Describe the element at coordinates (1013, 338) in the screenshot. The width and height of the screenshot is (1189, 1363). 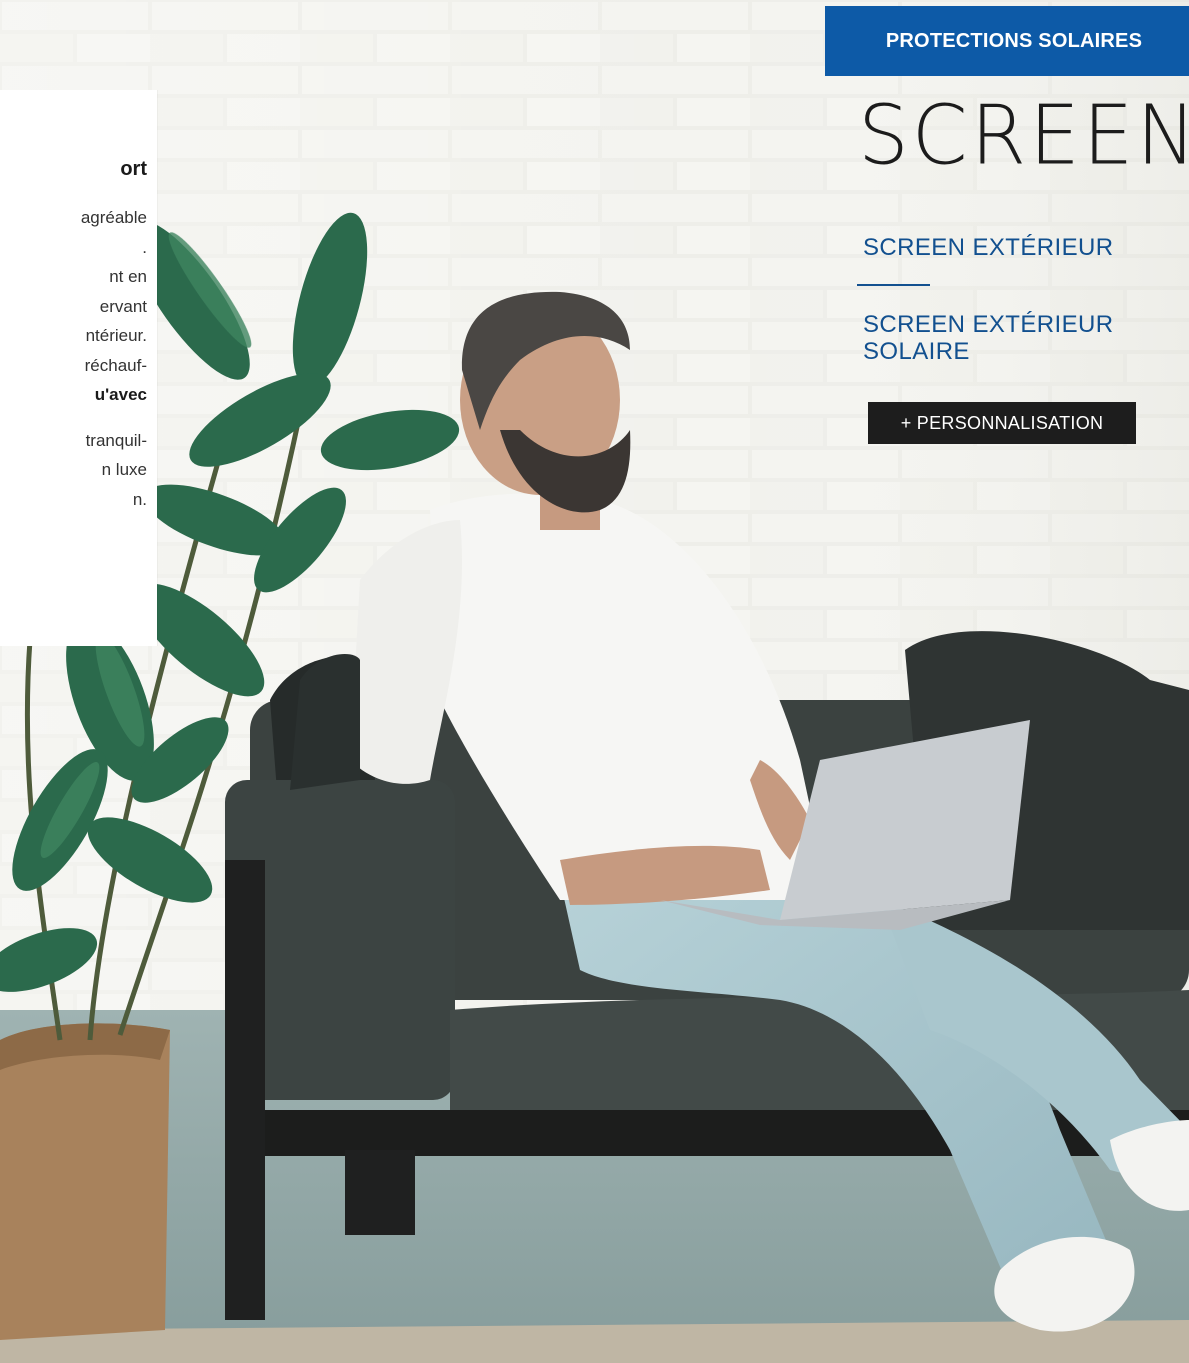
I see `nav-link-screen-exterieur-solaire: SCREEN EXTÉRIEUR SOLAIRE` at that location.